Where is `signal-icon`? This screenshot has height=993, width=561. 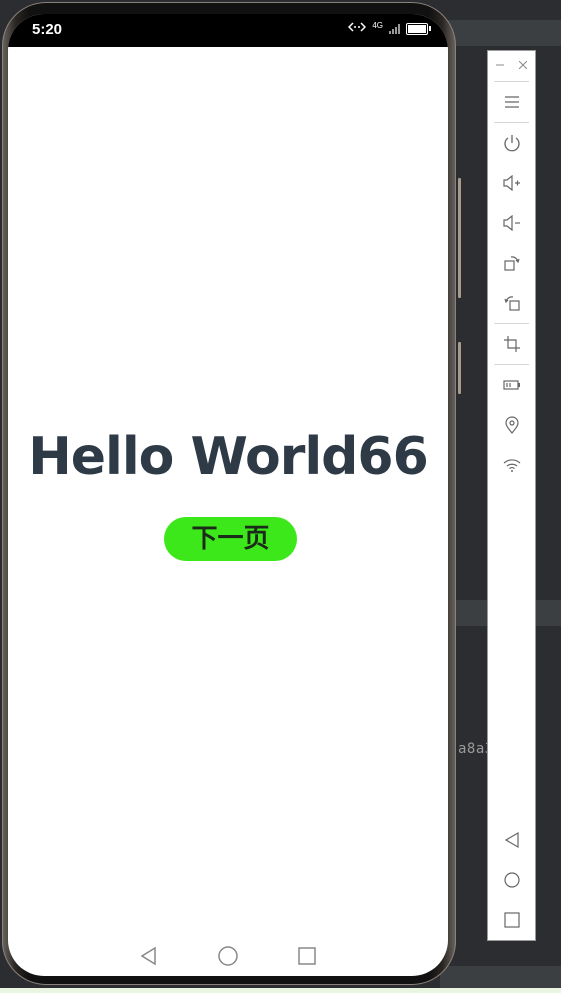 signal-icon is located at coordinates (394, 28).